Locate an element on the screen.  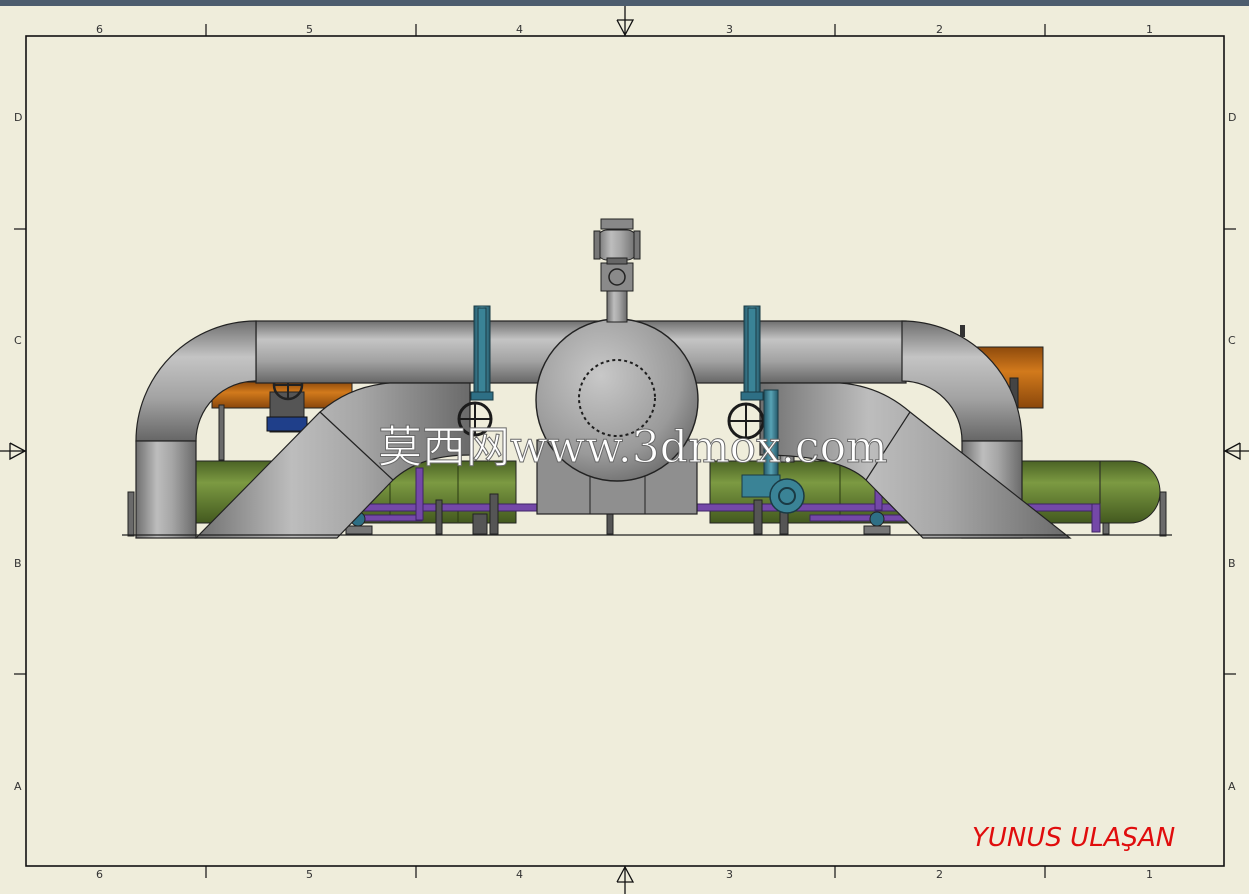
zone-col-bottom-3: 4 is located at coordinates (519, 874).